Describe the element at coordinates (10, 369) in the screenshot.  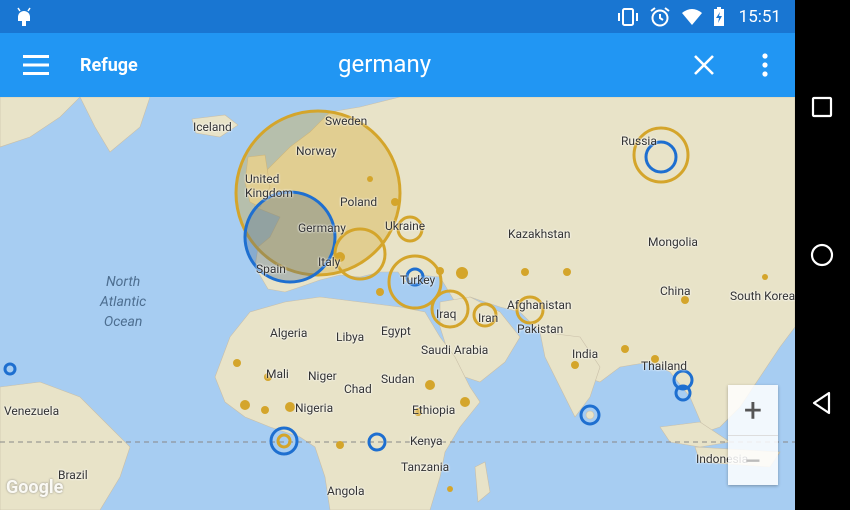
I see `circle-caribbean` at that location.